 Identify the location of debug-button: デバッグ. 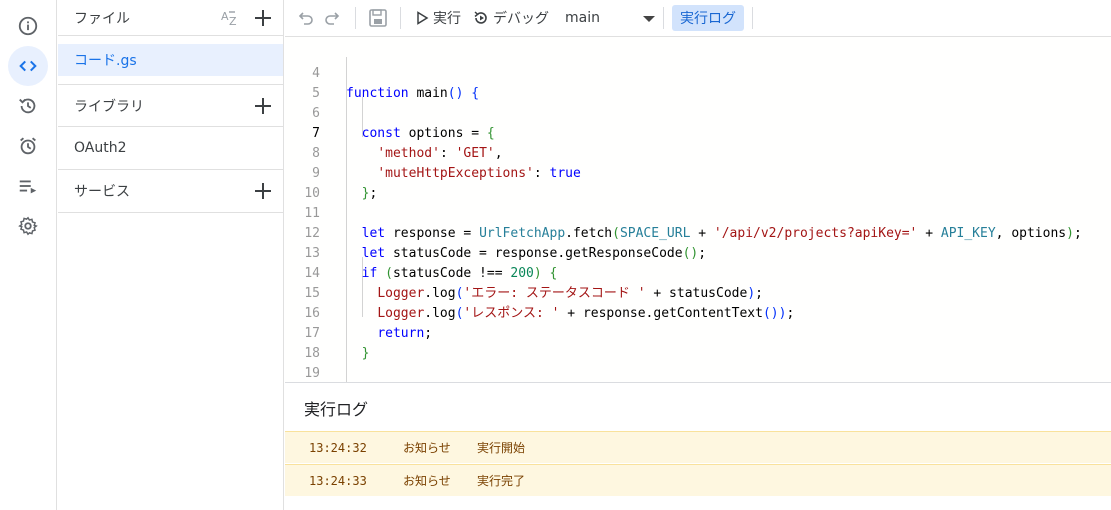
(511, 18).